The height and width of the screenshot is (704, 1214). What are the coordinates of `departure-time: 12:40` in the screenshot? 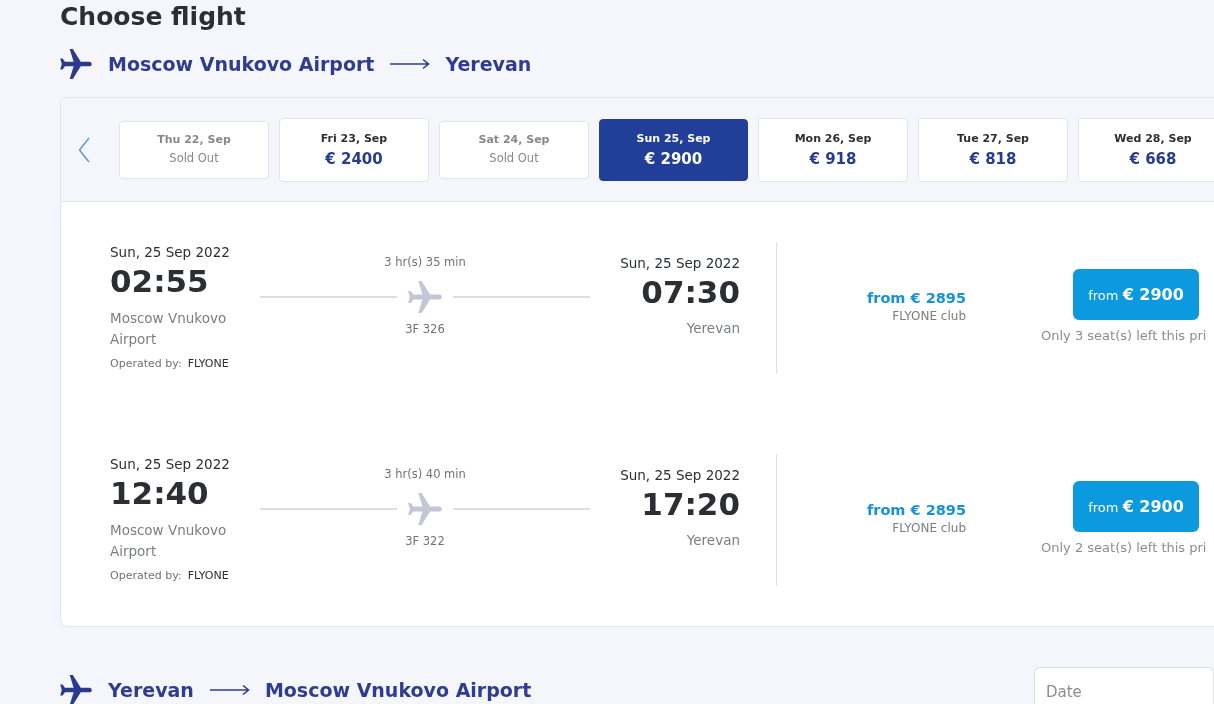 It's located at (159, 493).